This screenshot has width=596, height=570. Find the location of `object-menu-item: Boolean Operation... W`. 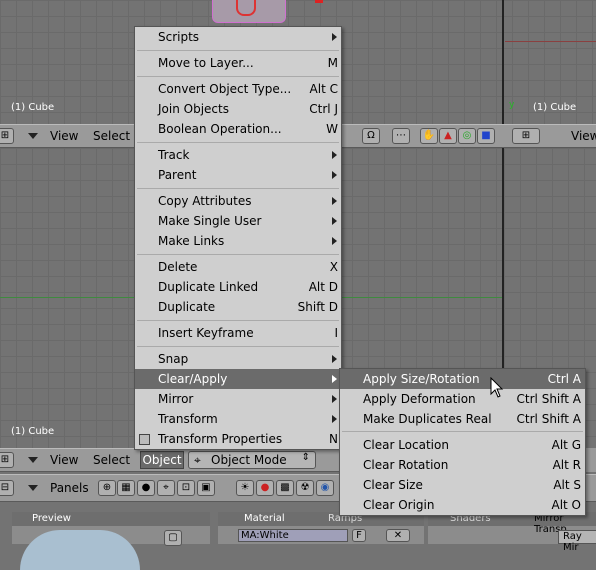

object-menu-item: Boolean Operation... W is located at coordinates (238, 129).